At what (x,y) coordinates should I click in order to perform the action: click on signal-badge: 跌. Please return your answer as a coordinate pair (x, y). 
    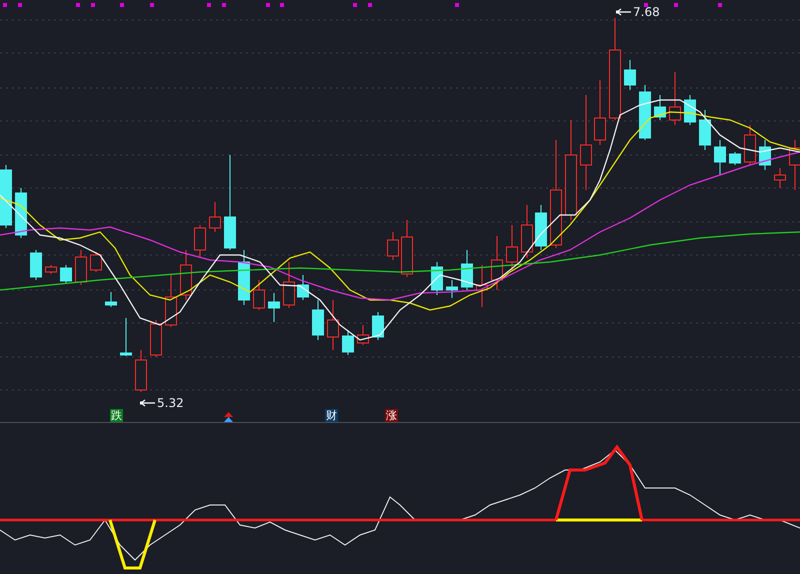
    Looking at the image, I should click on (116, 415).